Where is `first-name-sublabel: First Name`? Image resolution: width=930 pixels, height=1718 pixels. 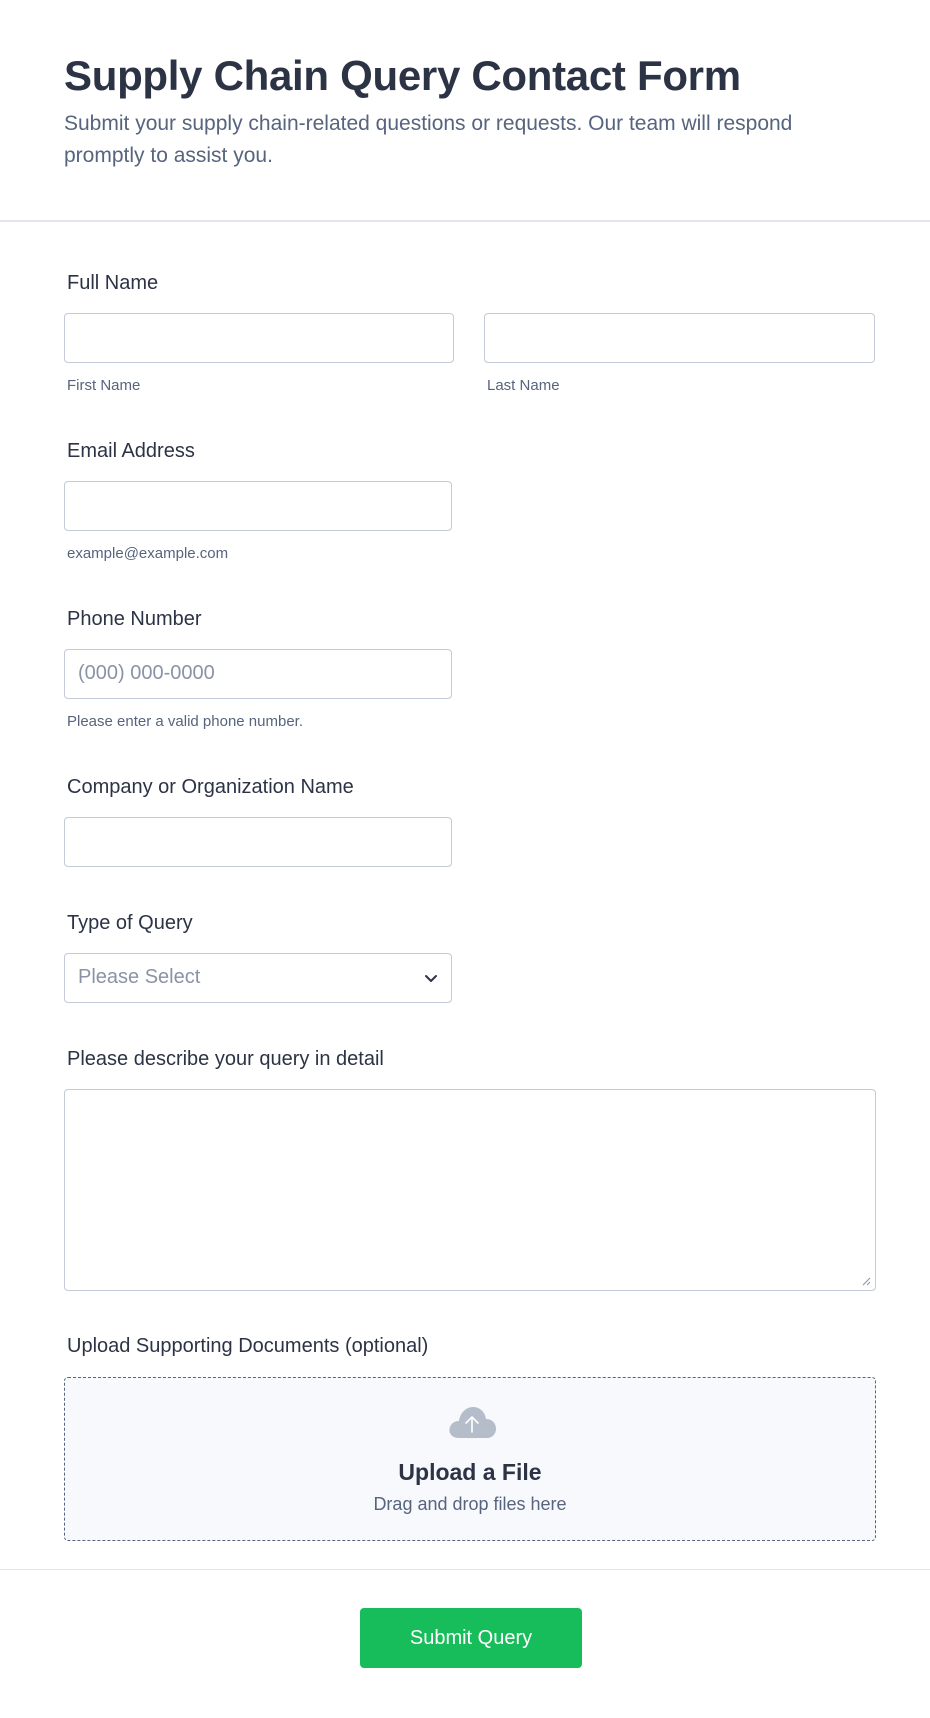
first-name-sublabel: First Name is located at coordinates (104, 385).